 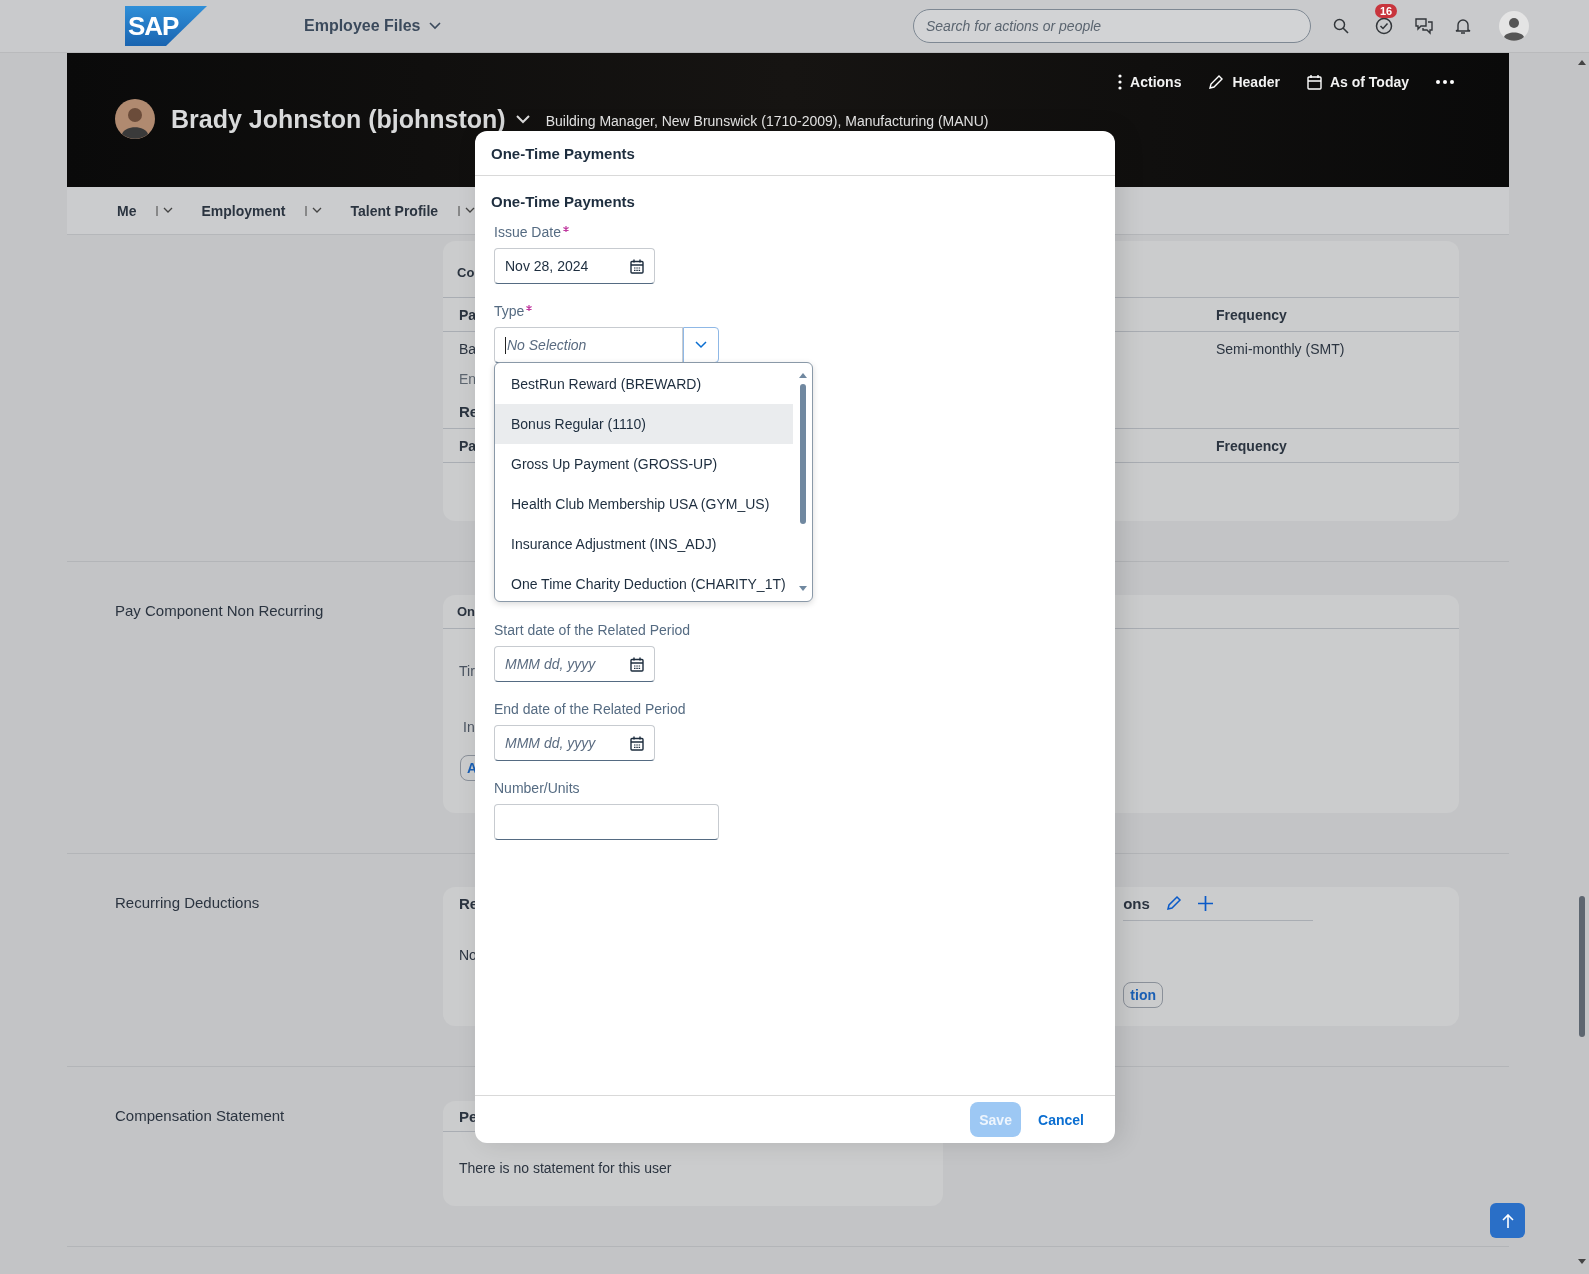 What do you see at coordinates (565, 1167) in the screenshot?
I see `card-text: There is no statement for this user` at bounding box center [565, 1167].